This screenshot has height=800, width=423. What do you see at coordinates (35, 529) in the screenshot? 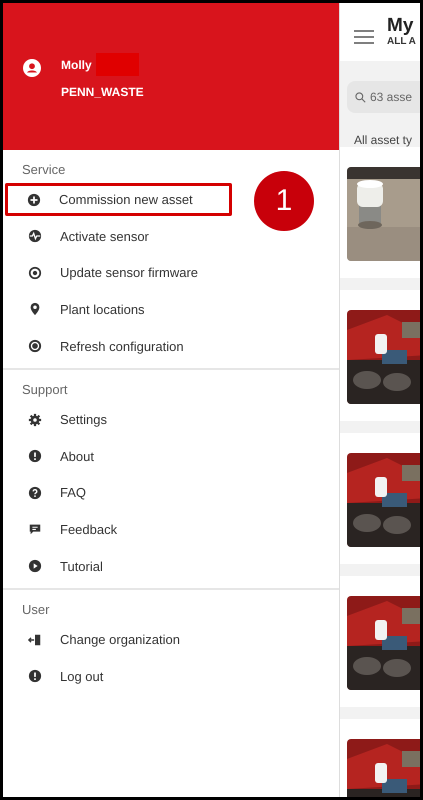
I see `chat-icon` at bounding box center [35, 529].